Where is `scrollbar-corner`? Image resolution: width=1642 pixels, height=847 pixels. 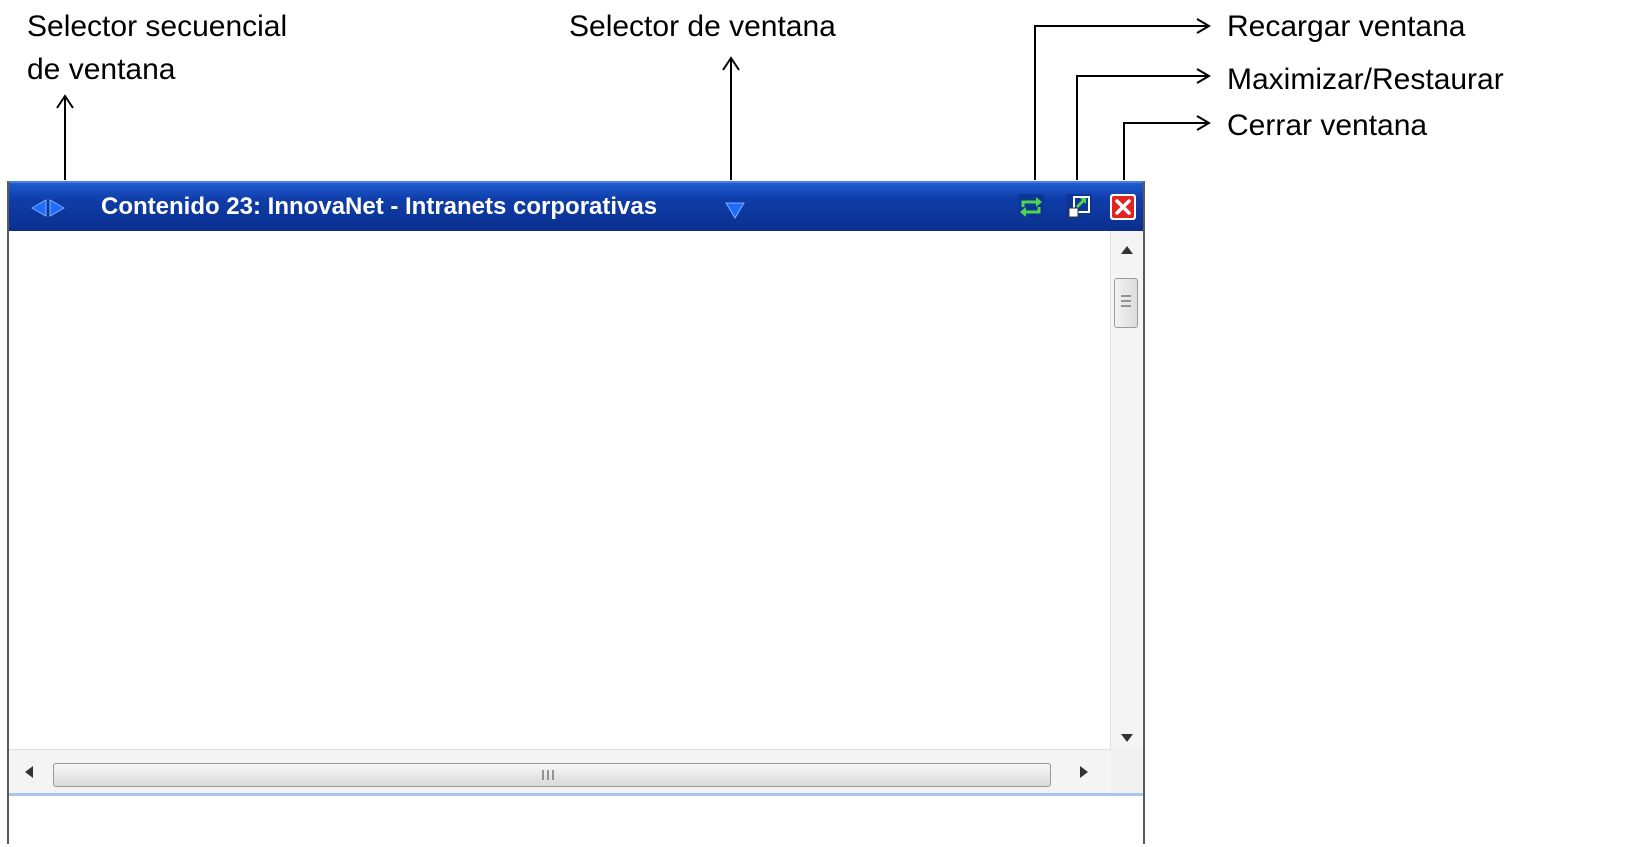 scrollbar-corner is located at coordinates (1127, 771).